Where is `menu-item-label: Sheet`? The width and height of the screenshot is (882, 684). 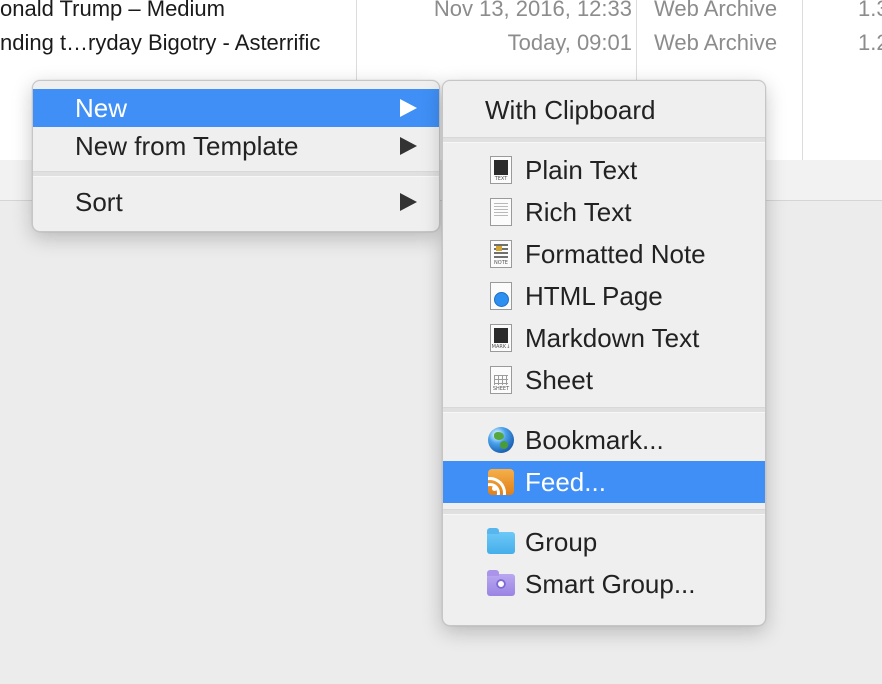 menu-item-label: Sheet is located at coordinates (559, 380).